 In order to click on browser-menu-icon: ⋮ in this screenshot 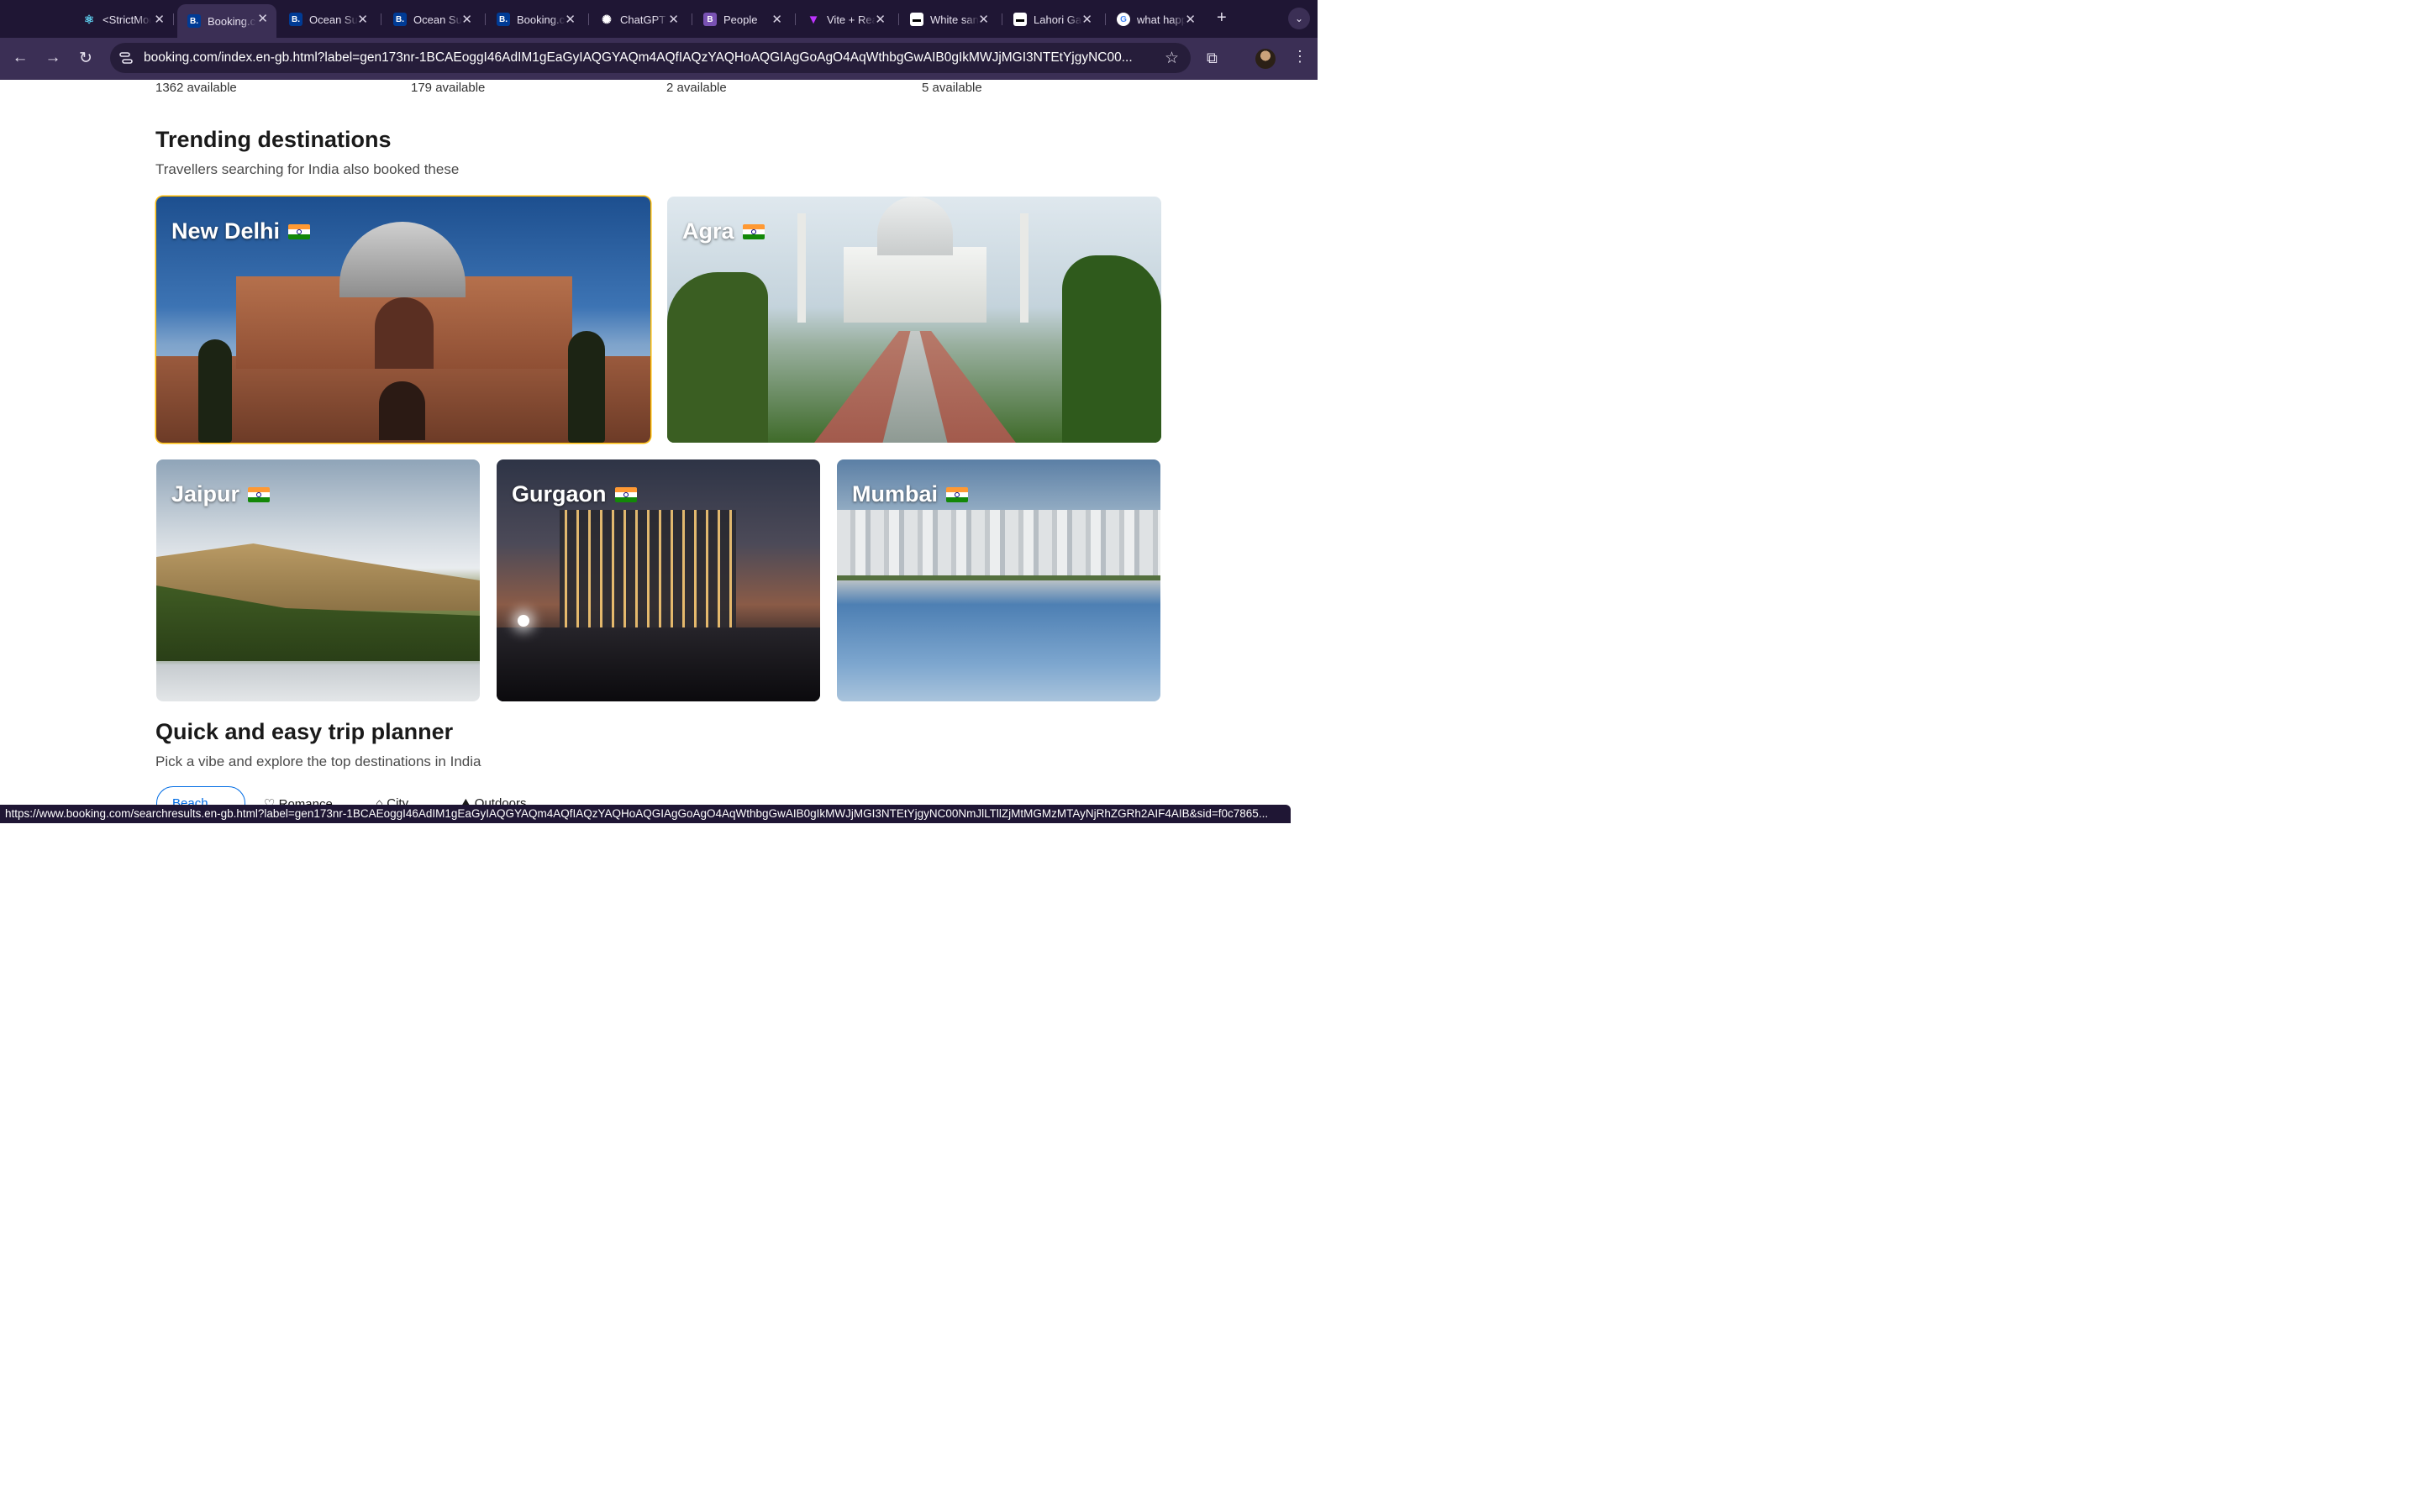, I will do `click(1299, 57)`.